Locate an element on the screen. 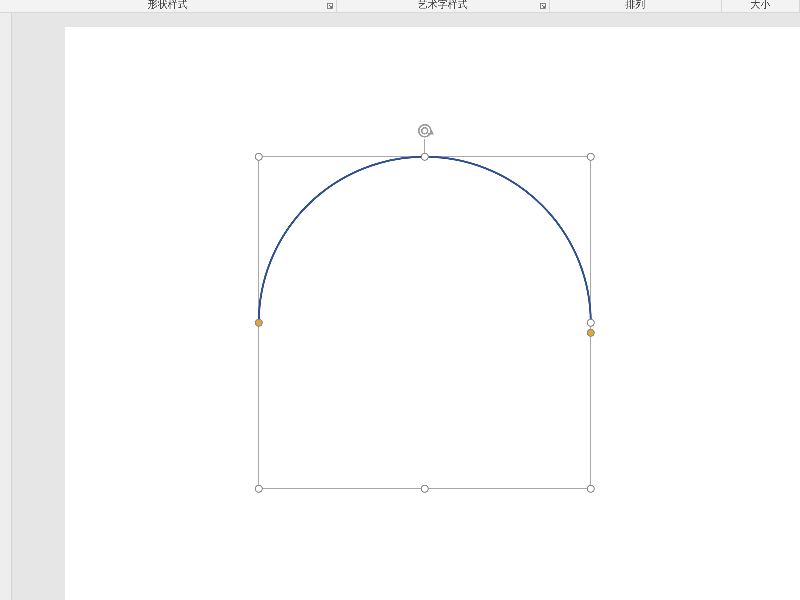  ribbon-group-label: 排列 is located at coordinates (636, 6).